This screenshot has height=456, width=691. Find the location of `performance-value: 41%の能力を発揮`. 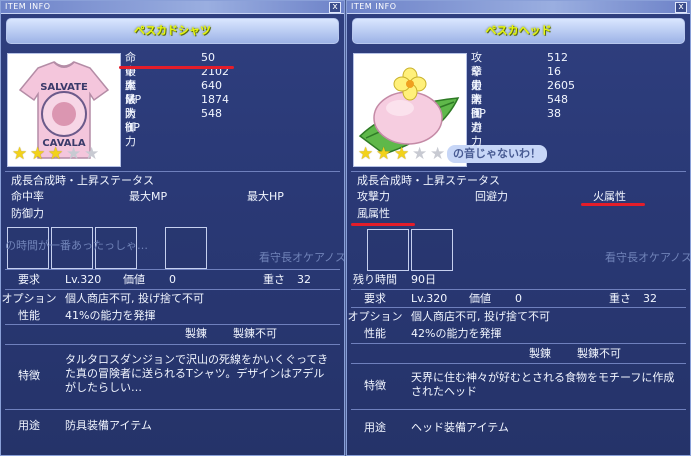

performance-value: 41%の能力を発揮 is located at coordinates (110, 315).